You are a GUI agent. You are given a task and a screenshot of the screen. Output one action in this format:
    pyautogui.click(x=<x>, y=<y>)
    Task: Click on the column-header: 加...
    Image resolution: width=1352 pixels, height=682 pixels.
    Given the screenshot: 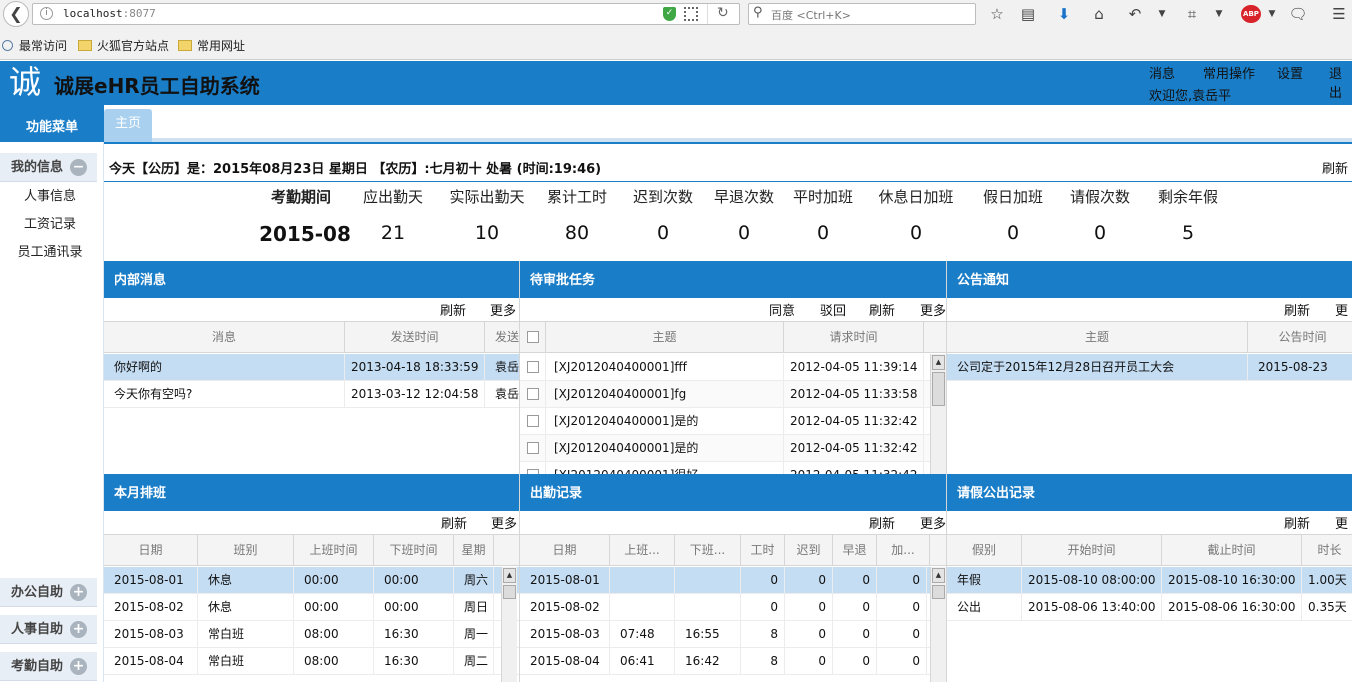 What is the action you would take?
    pyautogui.click(x=903, y=550)
    